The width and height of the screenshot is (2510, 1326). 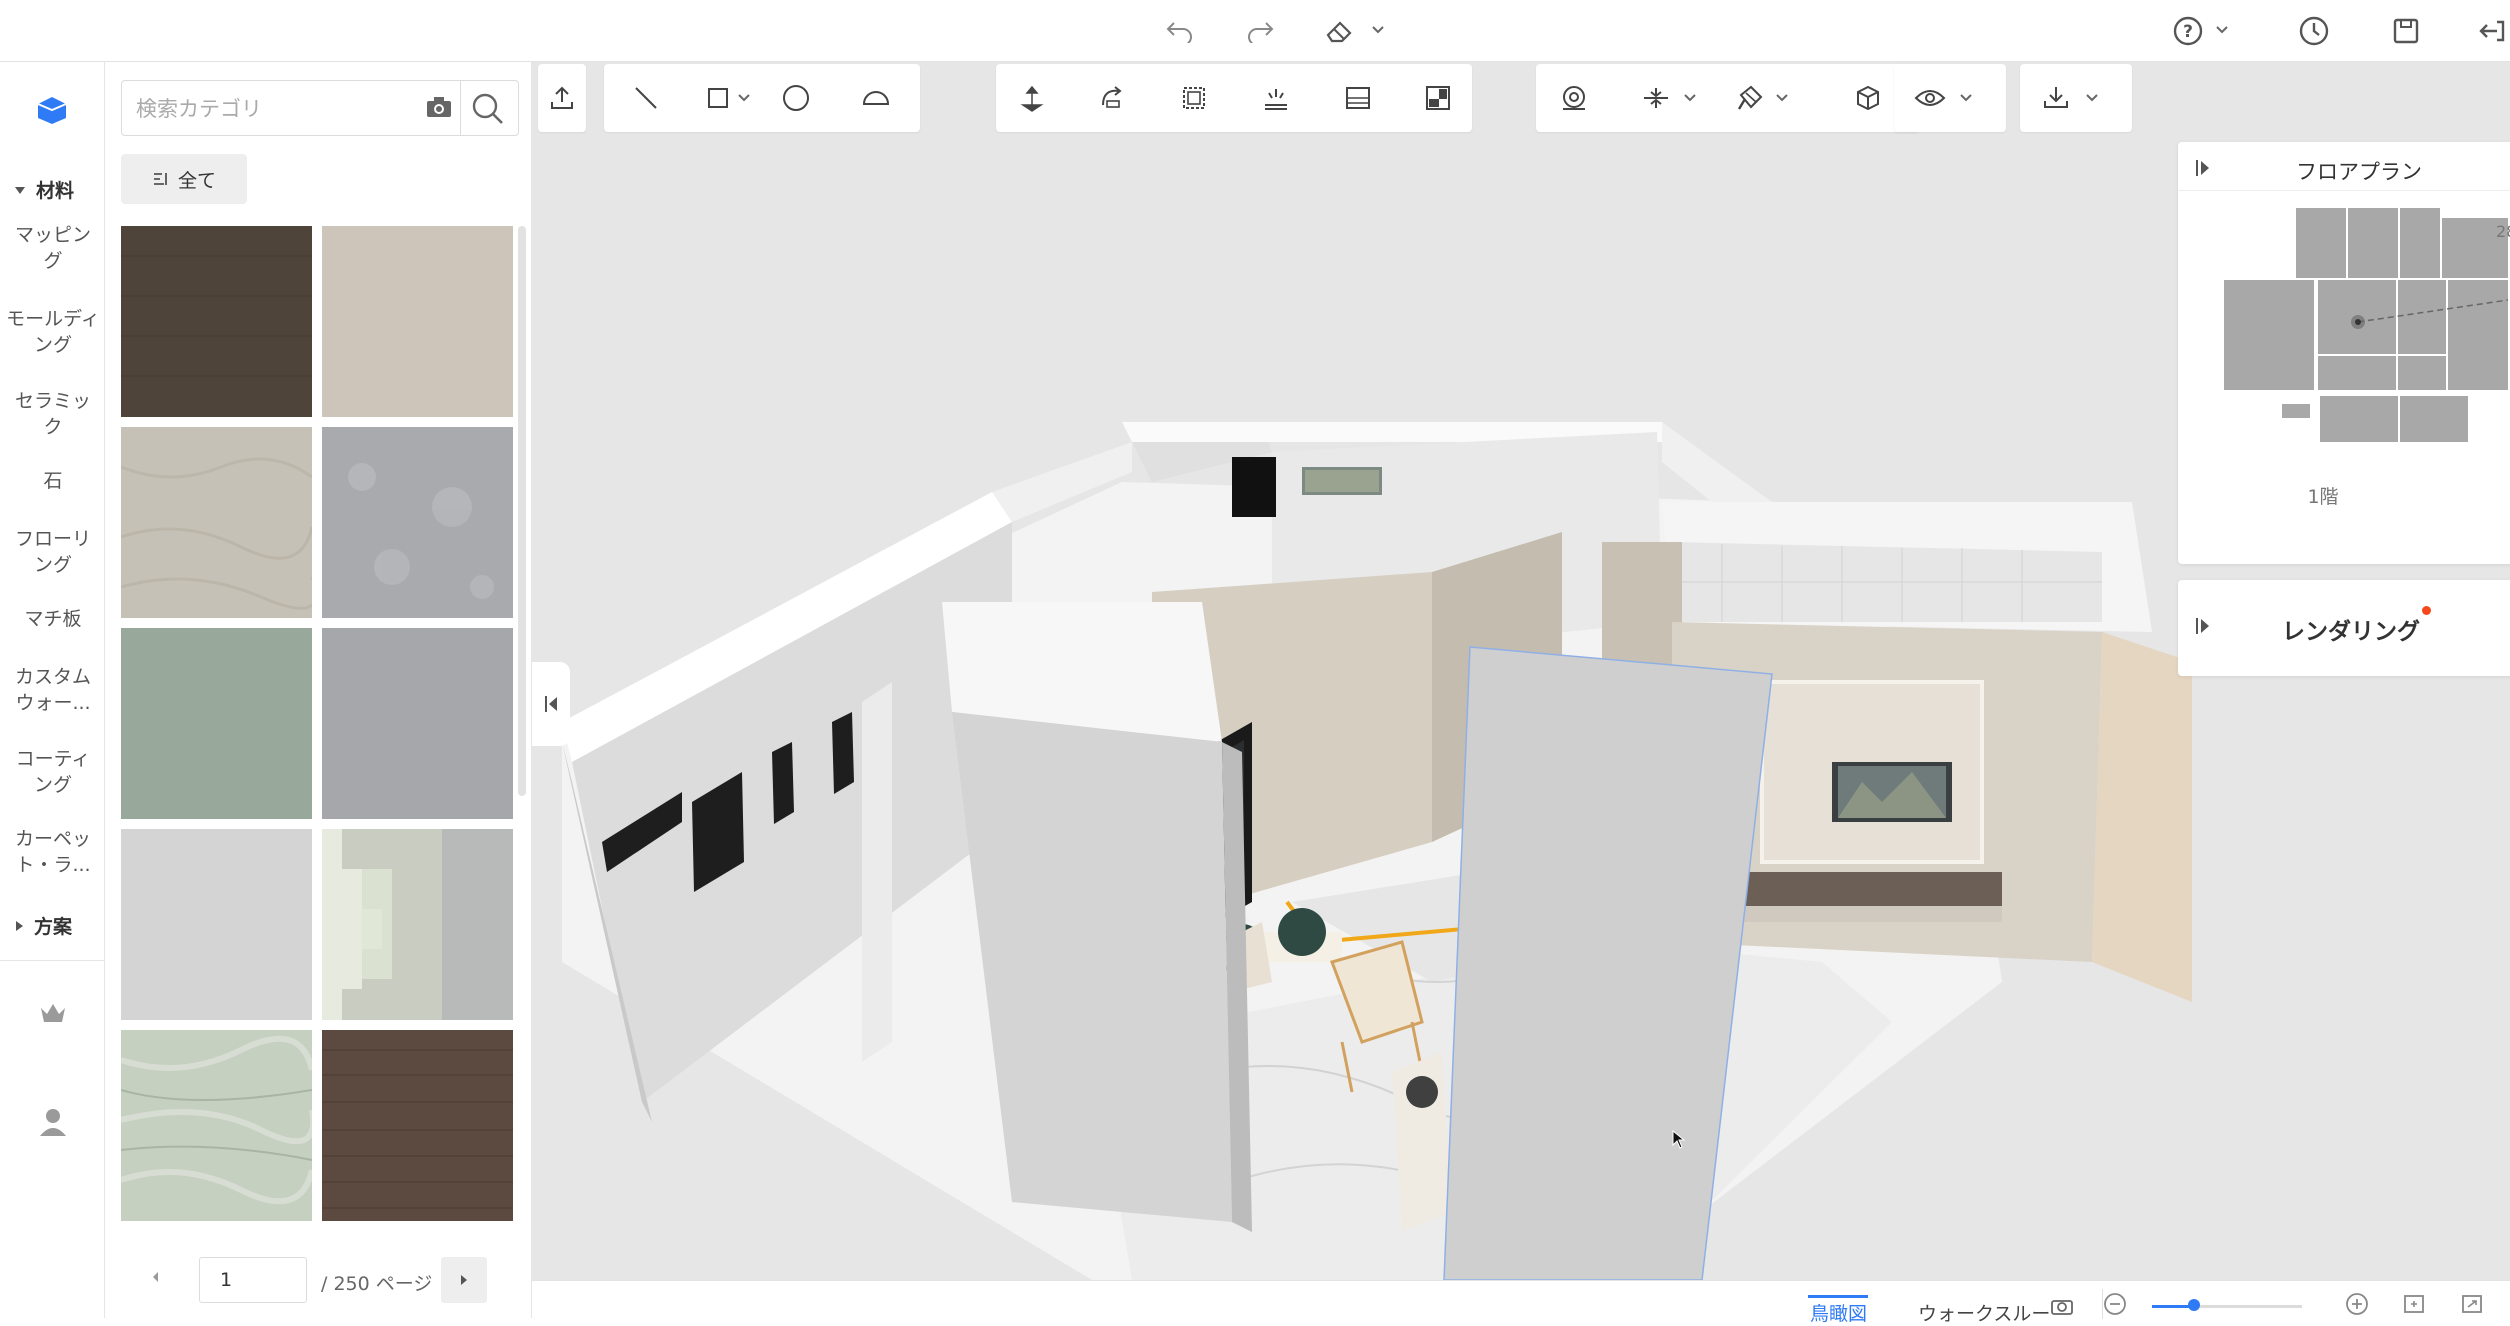 I want to click on page-number-input, so click(x=253, y=1280).